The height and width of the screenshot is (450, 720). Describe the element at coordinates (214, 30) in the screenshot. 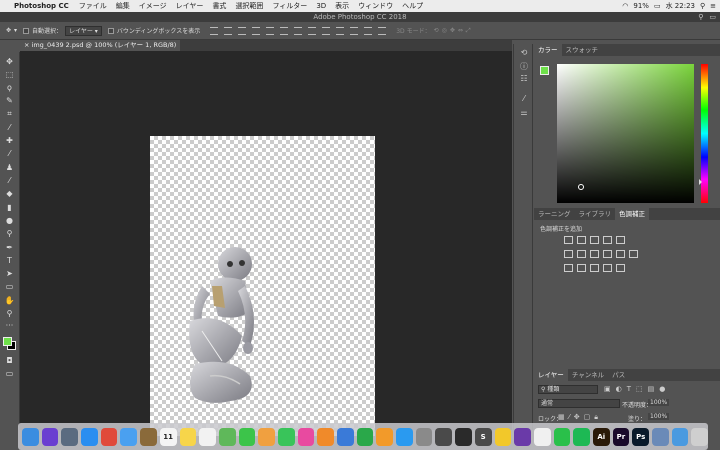

I see `align-top-icon` at that location.